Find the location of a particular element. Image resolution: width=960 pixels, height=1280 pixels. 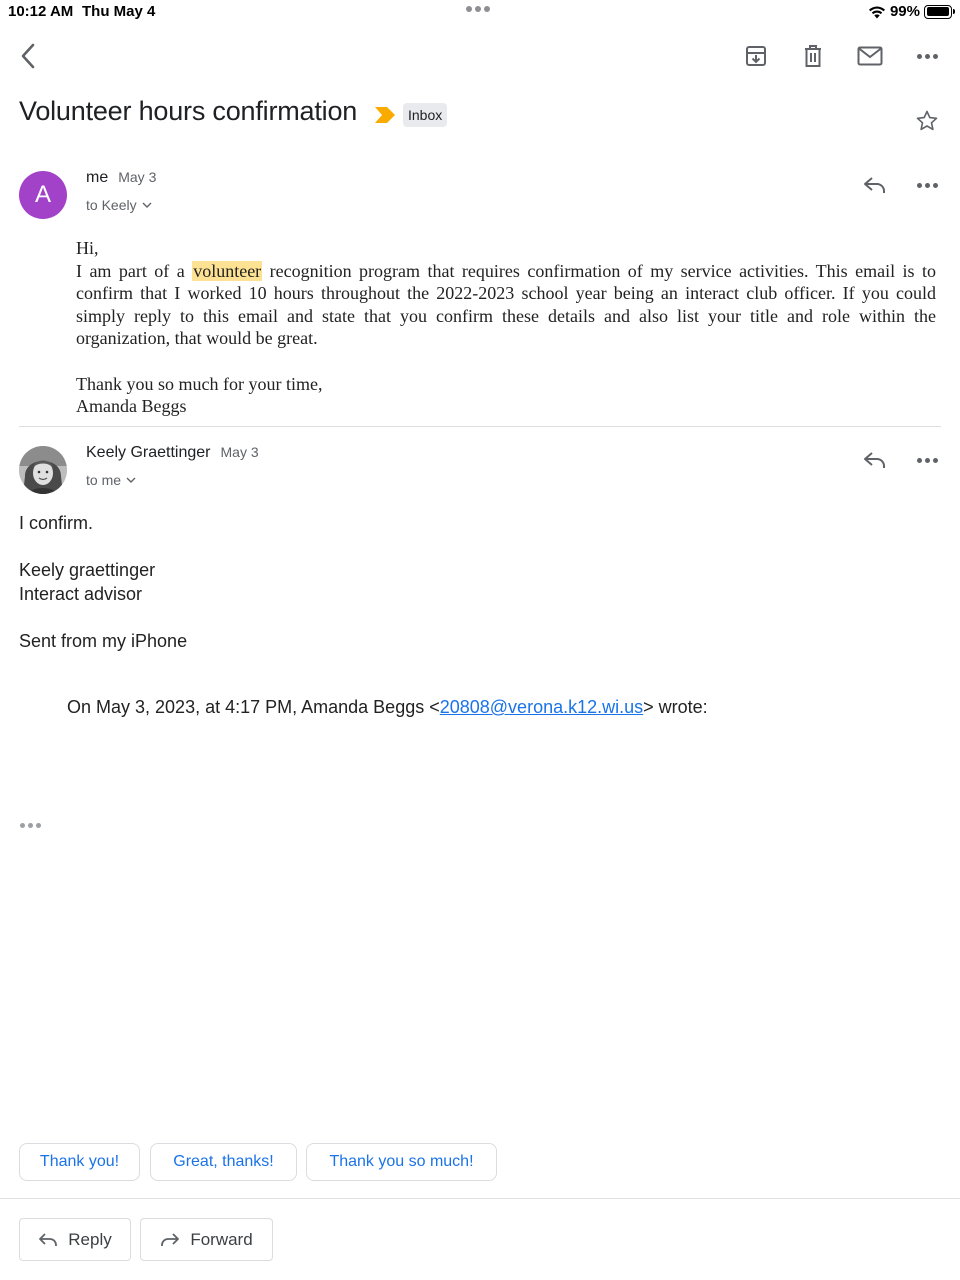

status-time: 10:12 AM is located at coordinates (41, 11).